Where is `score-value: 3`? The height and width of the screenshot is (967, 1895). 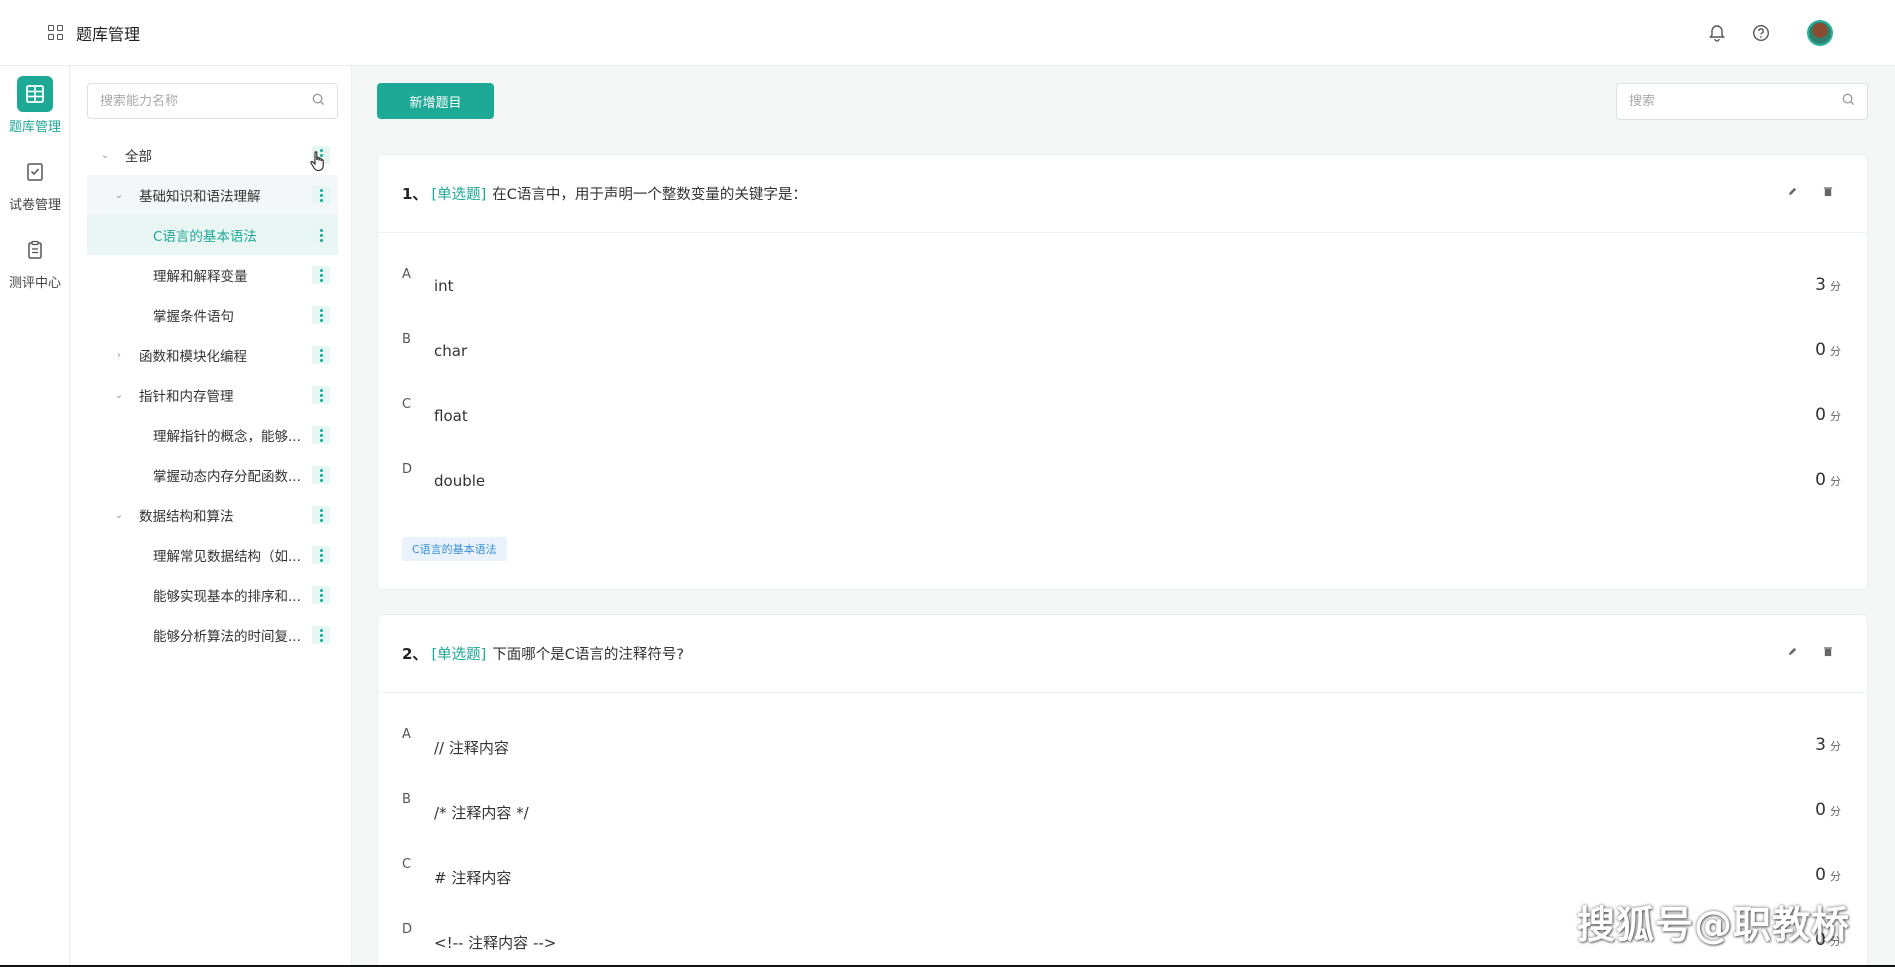 score-value: 3 is located at coordinates (1820, 285).